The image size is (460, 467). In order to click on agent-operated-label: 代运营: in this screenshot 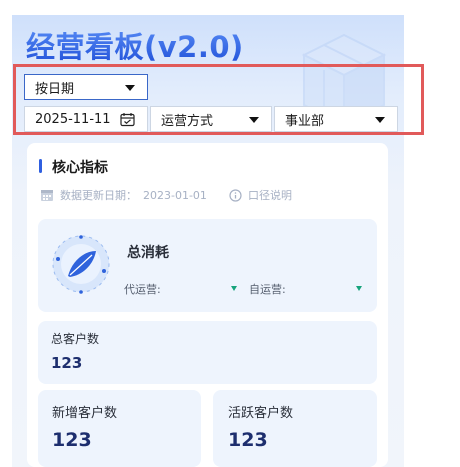, I will do `click(142, 289)`.